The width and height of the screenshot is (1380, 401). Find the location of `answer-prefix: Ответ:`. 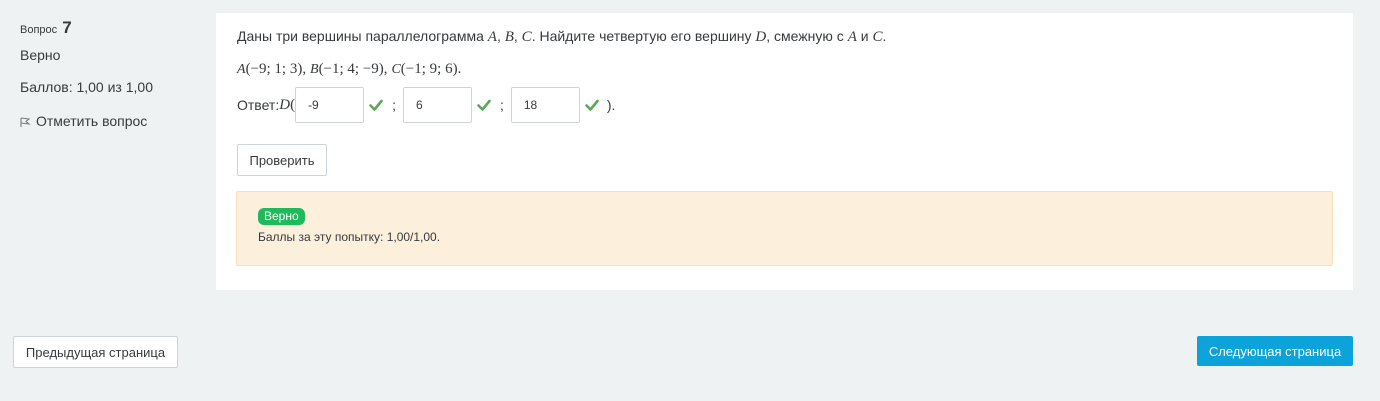

answer-prefix: Ответ: is located at coordinates (258, 105).